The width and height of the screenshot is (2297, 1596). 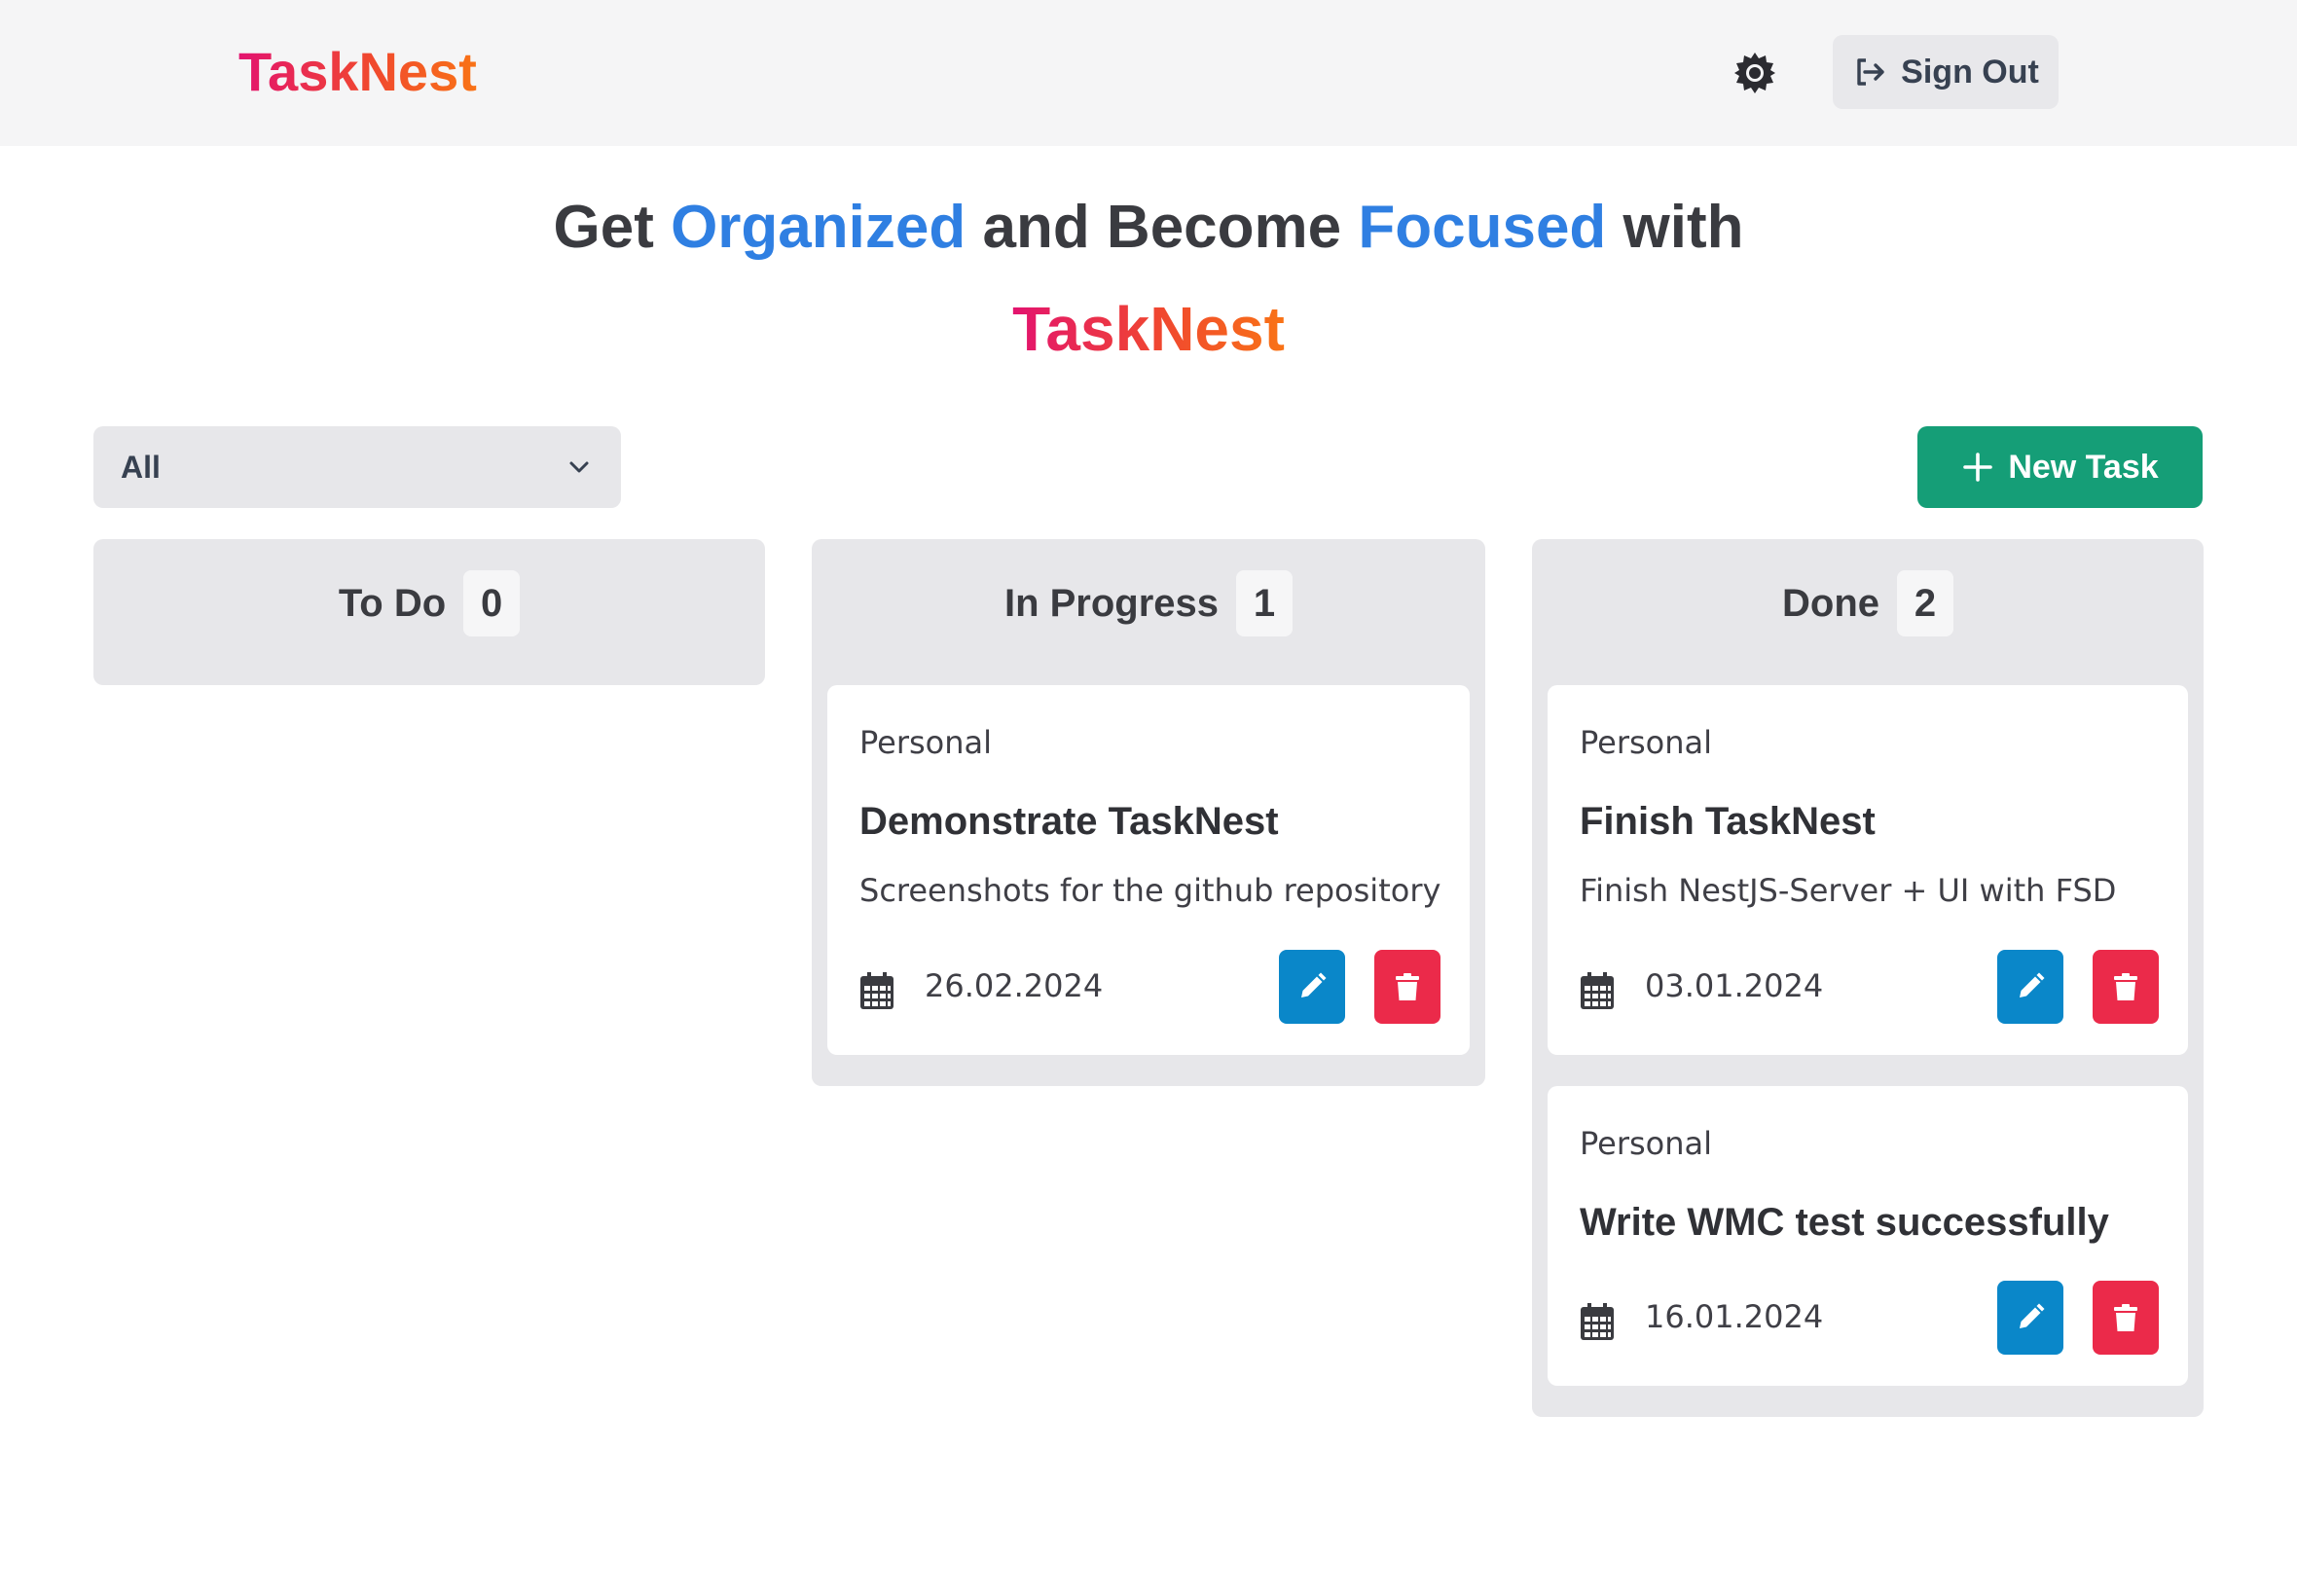 I want to click on hero-text-2: and Become, so click(x=1162, y=228).